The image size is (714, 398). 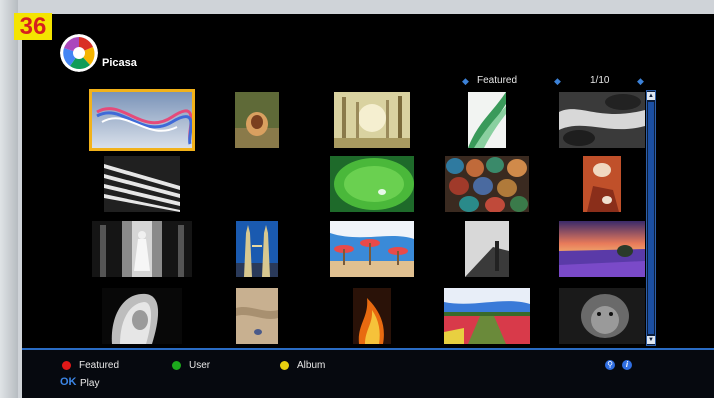 I want to click on green-button-icon, so click(x=176, y=365).